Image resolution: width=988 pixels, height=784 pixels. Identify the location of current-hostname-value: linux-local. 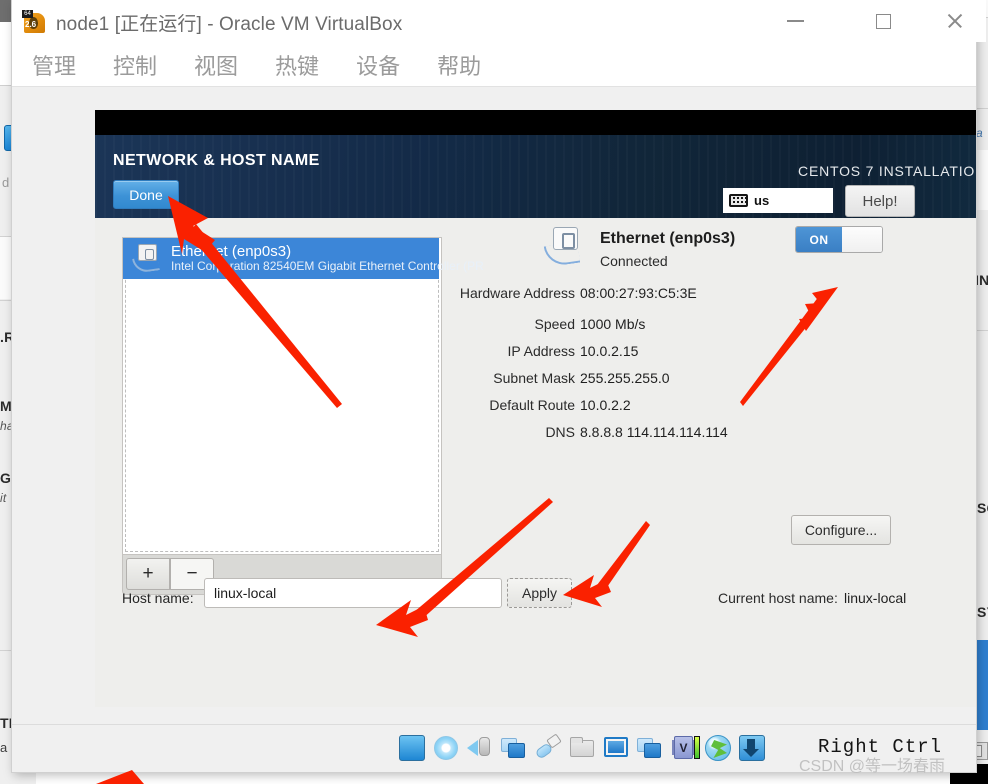
(875, 598).